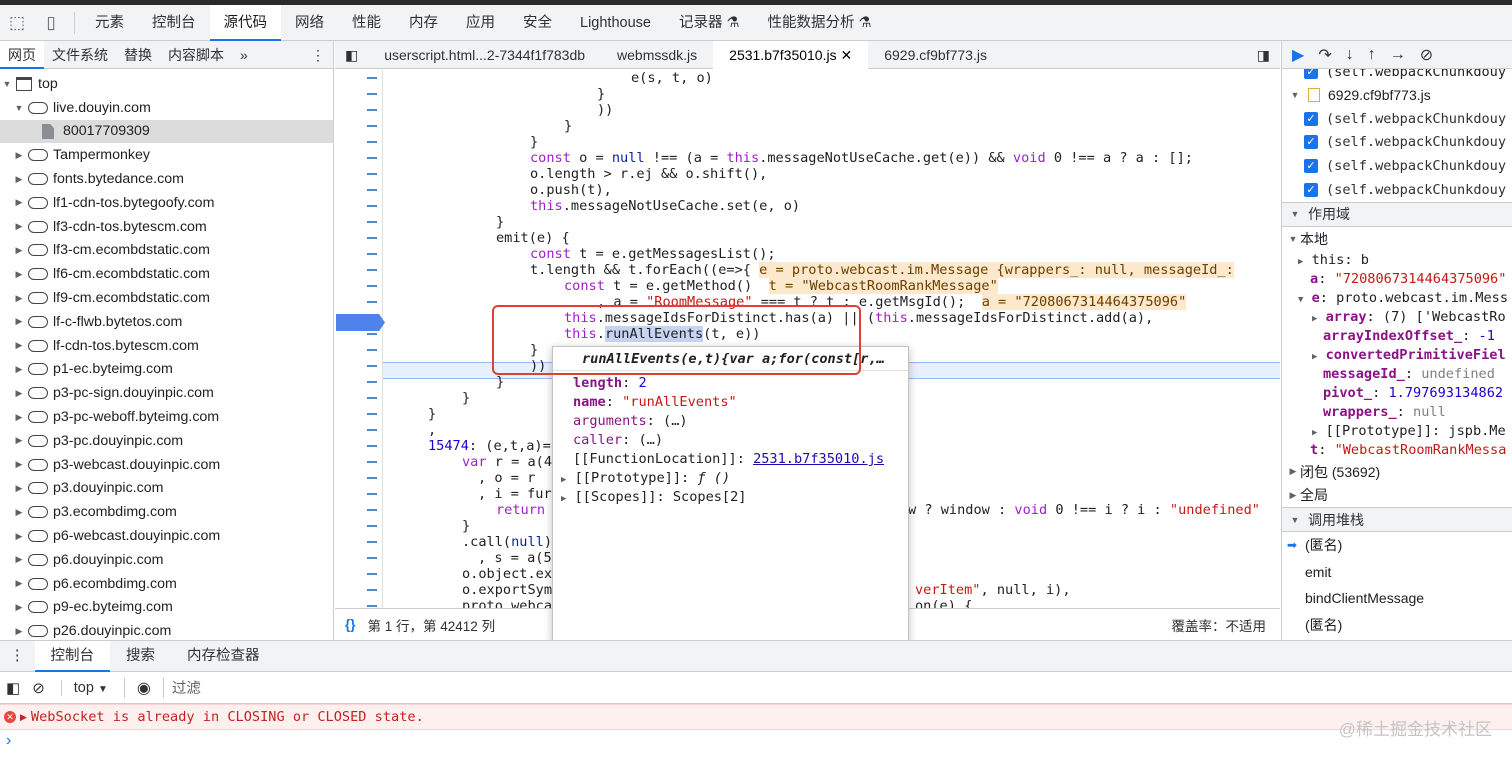 The height and width of the screenshot is (758, 1512). I want to click on drawer-tab-search: 搜索, so click(140, 656).